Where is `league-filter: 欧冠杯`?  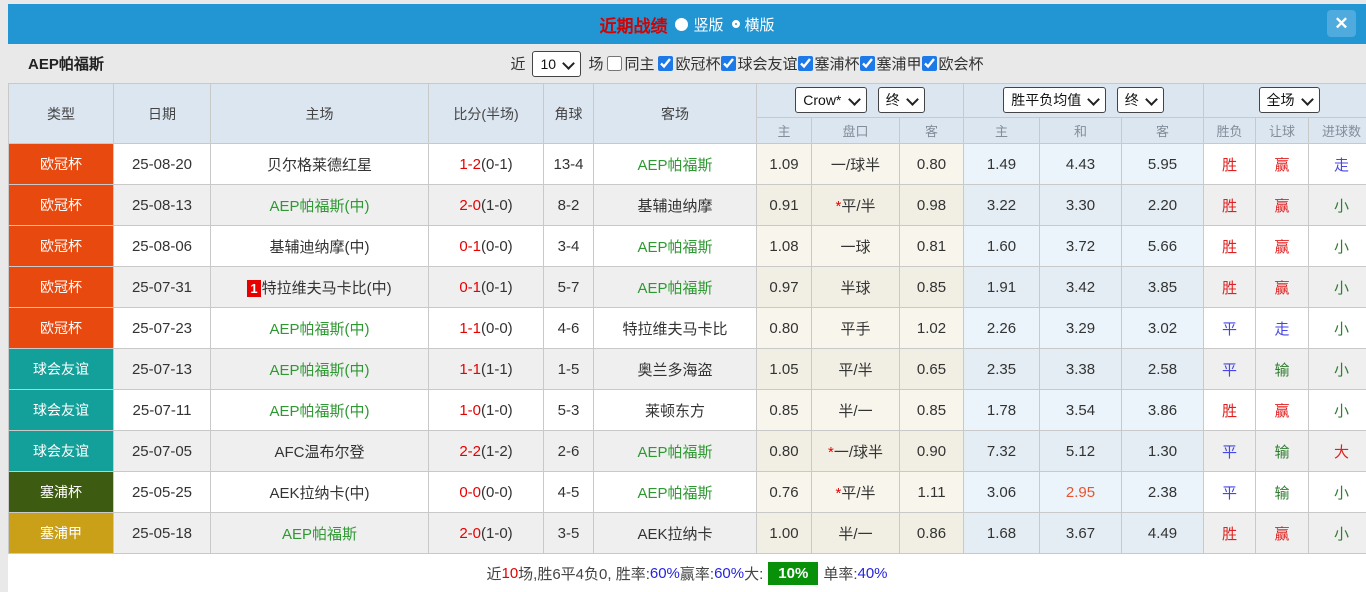
league-filter: 欧冠杯 is located at coordinates (689, 63).